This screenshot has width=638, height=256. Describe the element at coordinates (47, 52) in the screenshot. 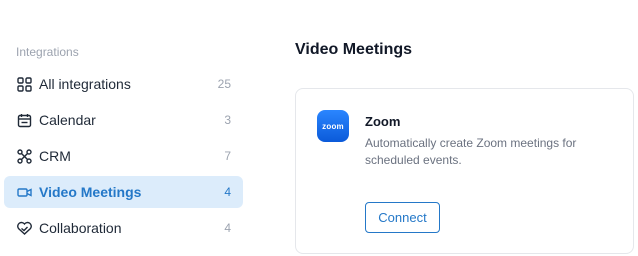

I see `sidebar-heading: Integrations` at that location.